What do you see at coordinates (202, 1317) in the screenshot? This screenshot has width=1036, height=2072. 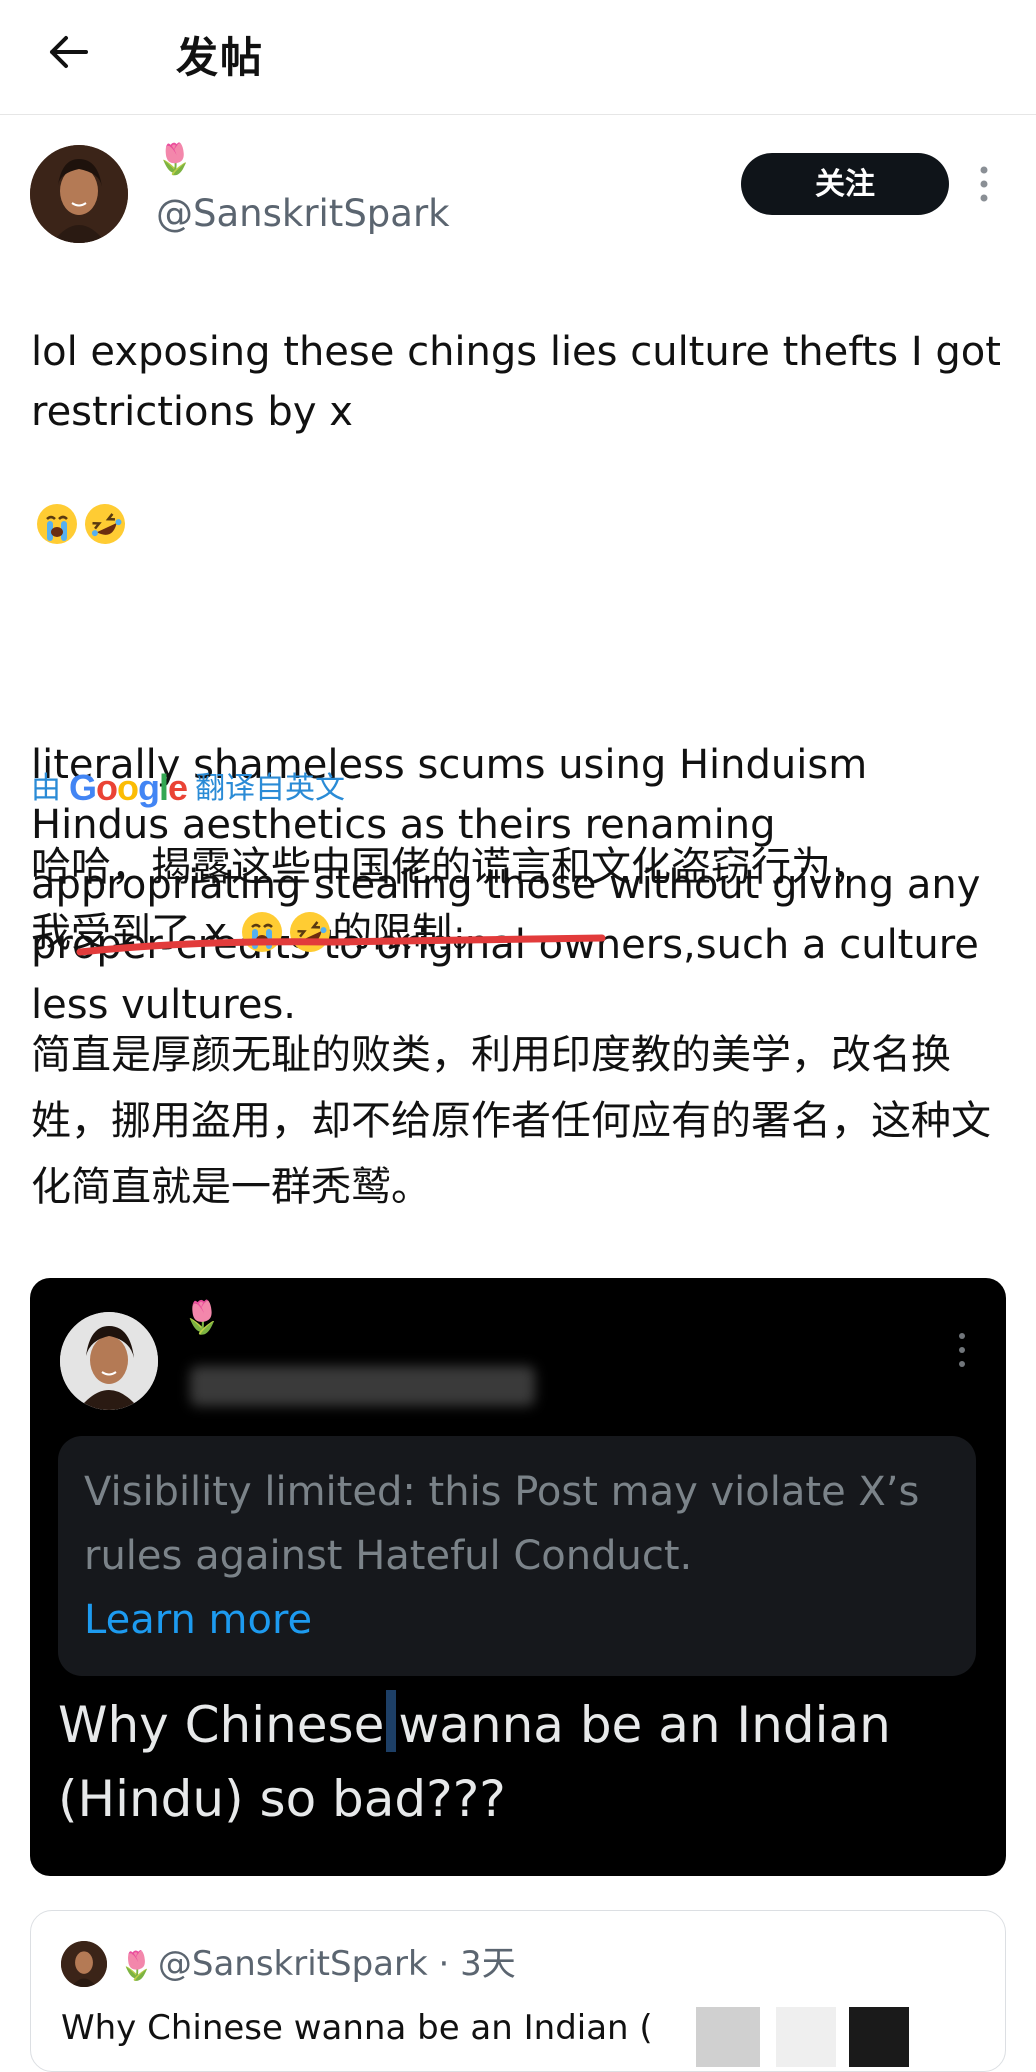 I see `embedded-display-name: 🌷` at bounding box center [202, 1317].